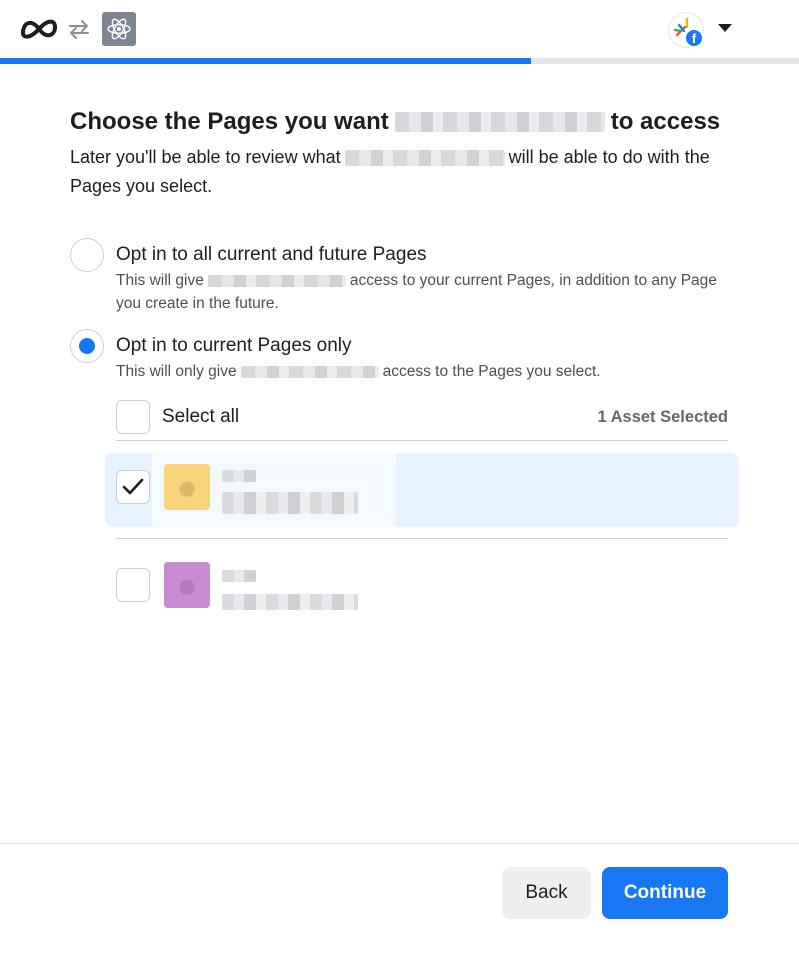 Image resolution: width=799 pixels, height=954 pixels. I want to click on subtitle-prefix: Later you'll be able to review what, so click(205, 157).